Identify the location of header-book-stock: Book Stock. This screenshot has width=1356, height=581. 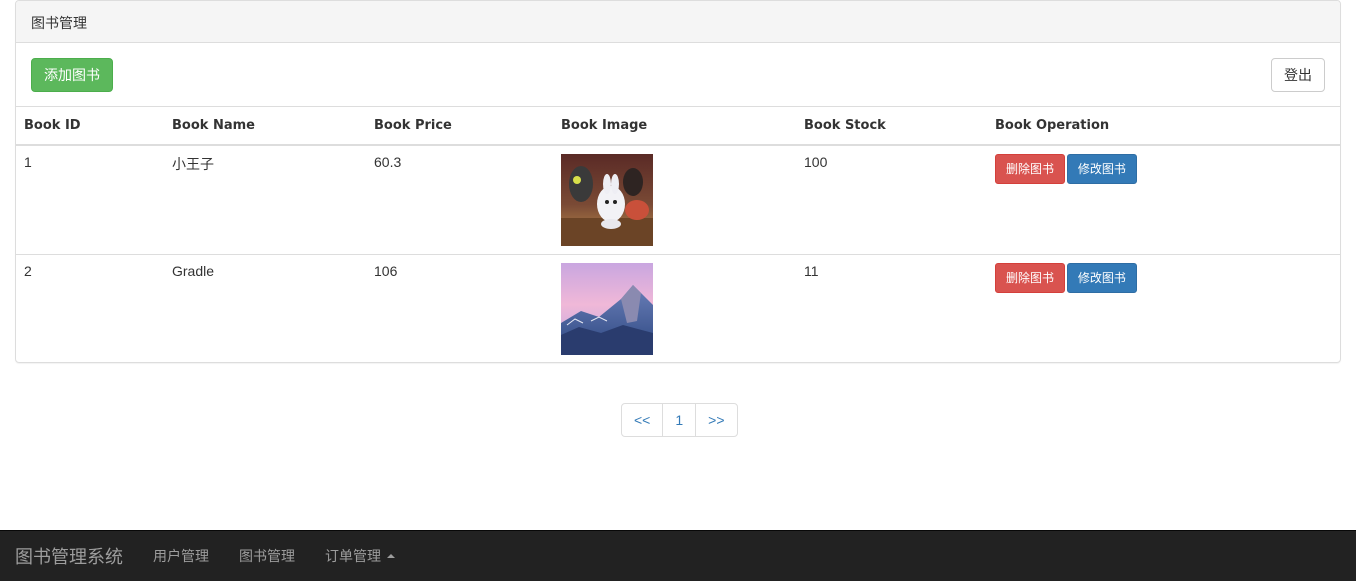
(891, 126).